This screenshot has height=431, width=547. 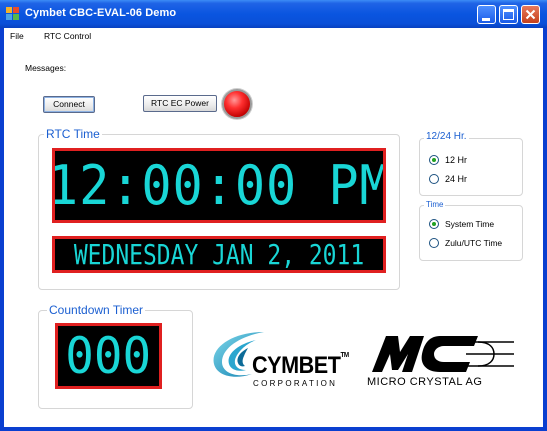 I want to click on rtc-time-display: 12:00:00 PM, so click(x=219, y=185).